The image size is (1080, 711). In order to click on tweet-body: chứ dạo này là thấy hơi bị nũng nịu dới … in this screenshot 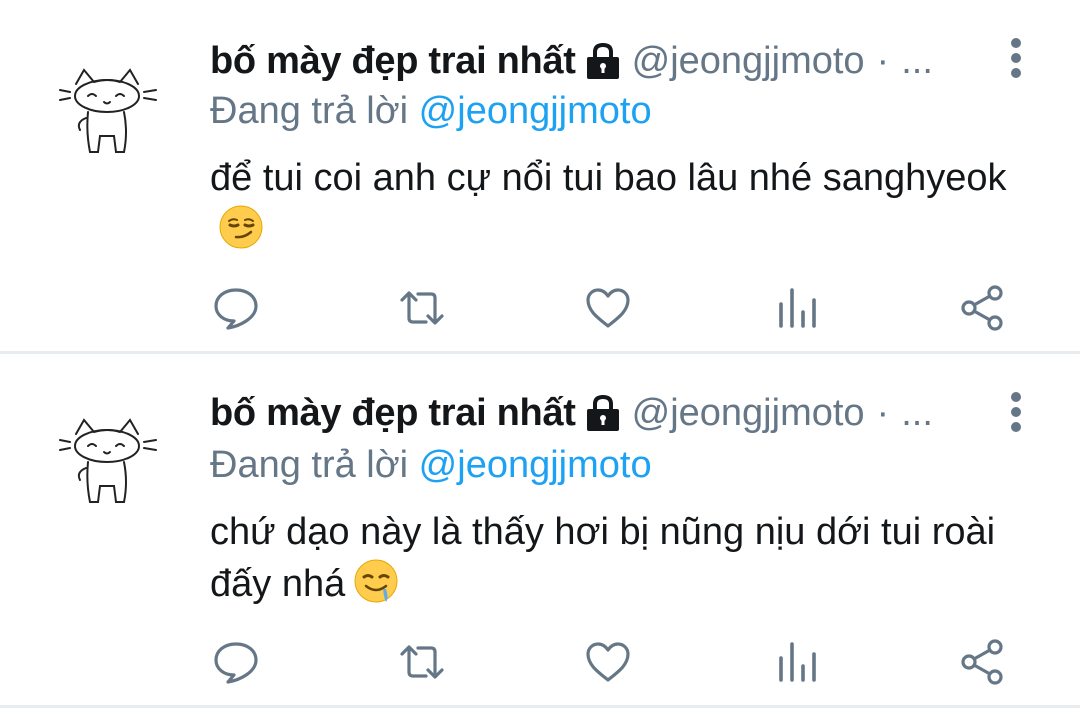, I will do `click(603, 558)`.